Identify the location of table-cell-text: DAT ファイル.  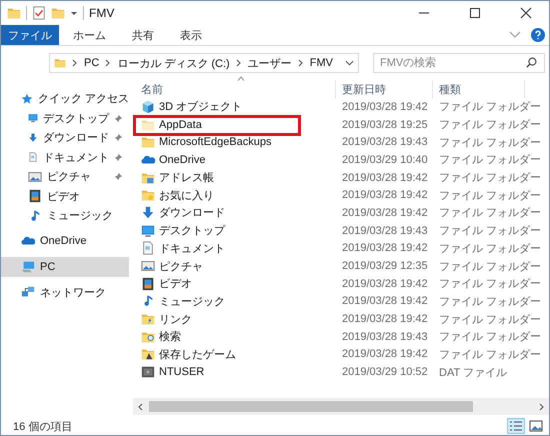
(473, 373).